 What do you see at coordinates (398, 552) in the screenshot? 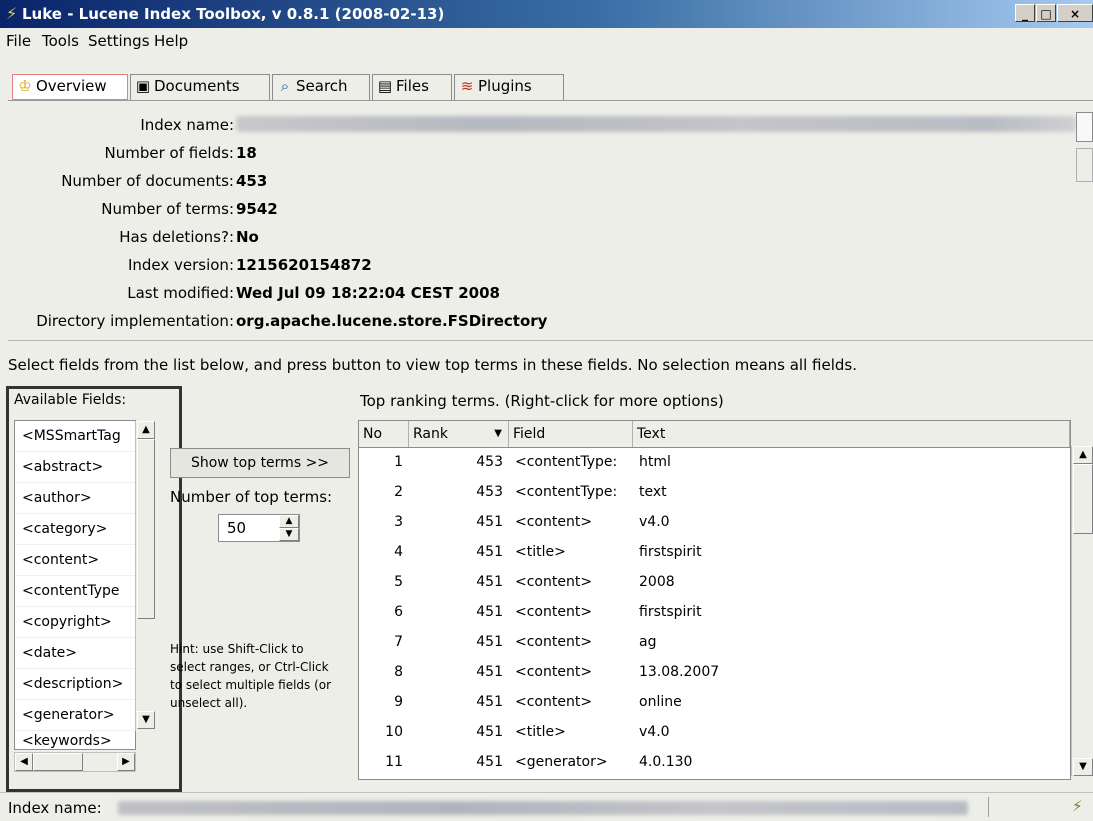
I see `cell-no: 4` at bounding box center [398, 552].